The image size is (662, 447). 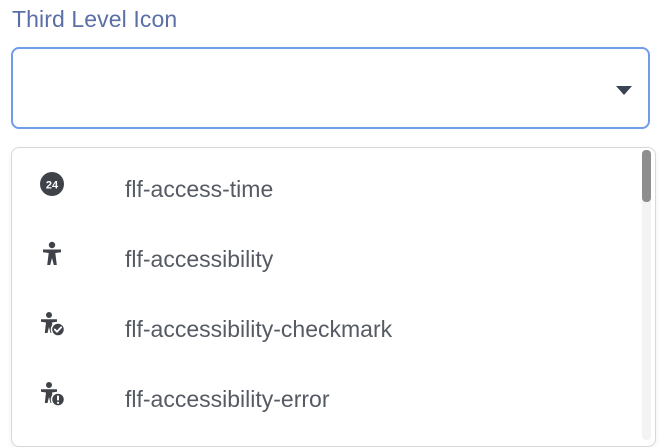 What do you see at coordinates (326, 187) in the screenshot?
I see `option-access-time: 24 flf-access-time` at bounding box center [326, 187].